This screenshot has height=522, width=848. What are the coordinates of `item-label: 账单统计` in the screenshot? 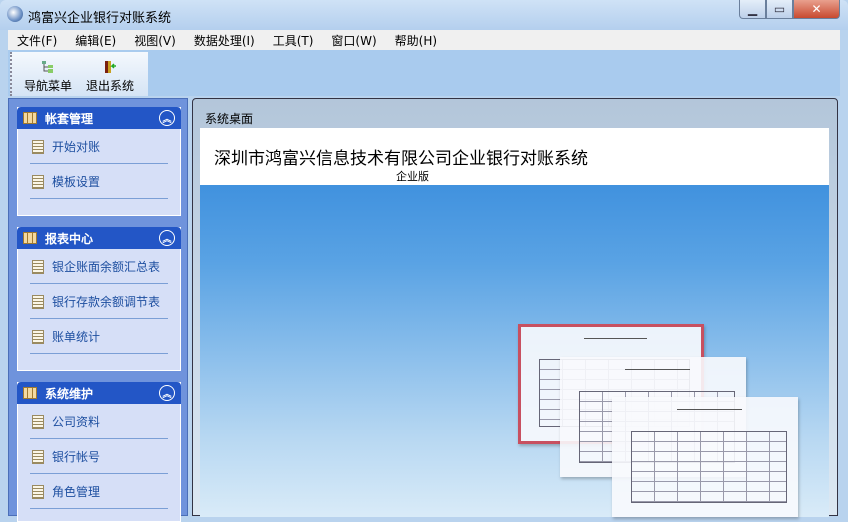 It's located at (76, 337).